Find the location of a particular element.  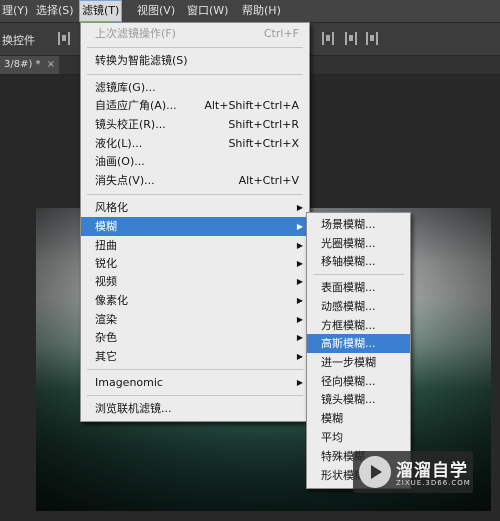

menu-item-adaptive-wide-angle: 自适应广角(A)... Alt+Shift+Ctrl+A is located at coordinates (195, 105).